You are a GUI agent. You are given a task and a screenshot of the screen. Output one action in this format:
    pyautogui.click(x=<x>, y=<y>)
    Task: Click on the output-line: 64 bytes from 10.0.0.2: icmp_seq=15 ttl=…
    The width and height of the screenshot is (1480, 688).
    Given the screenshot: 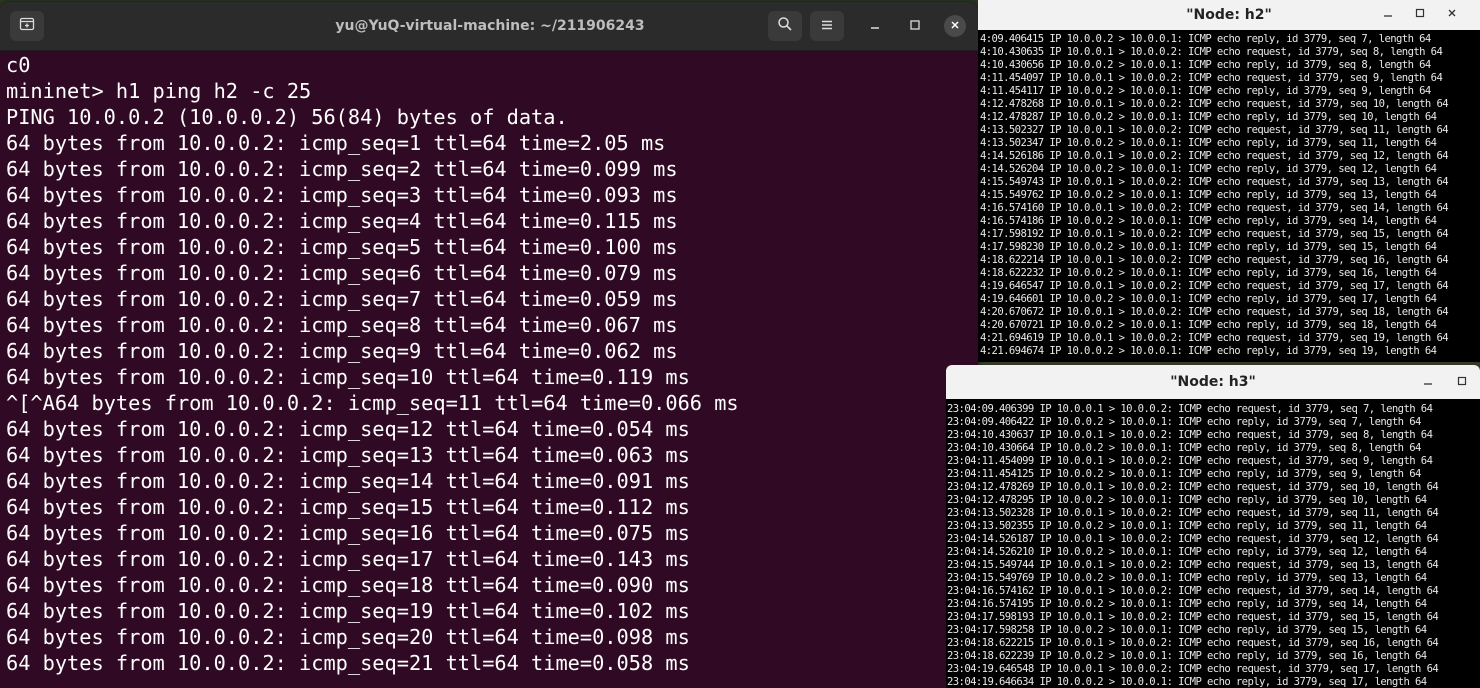 What is the action you would take?
    pyautogui.click(x=348, y=507)
    